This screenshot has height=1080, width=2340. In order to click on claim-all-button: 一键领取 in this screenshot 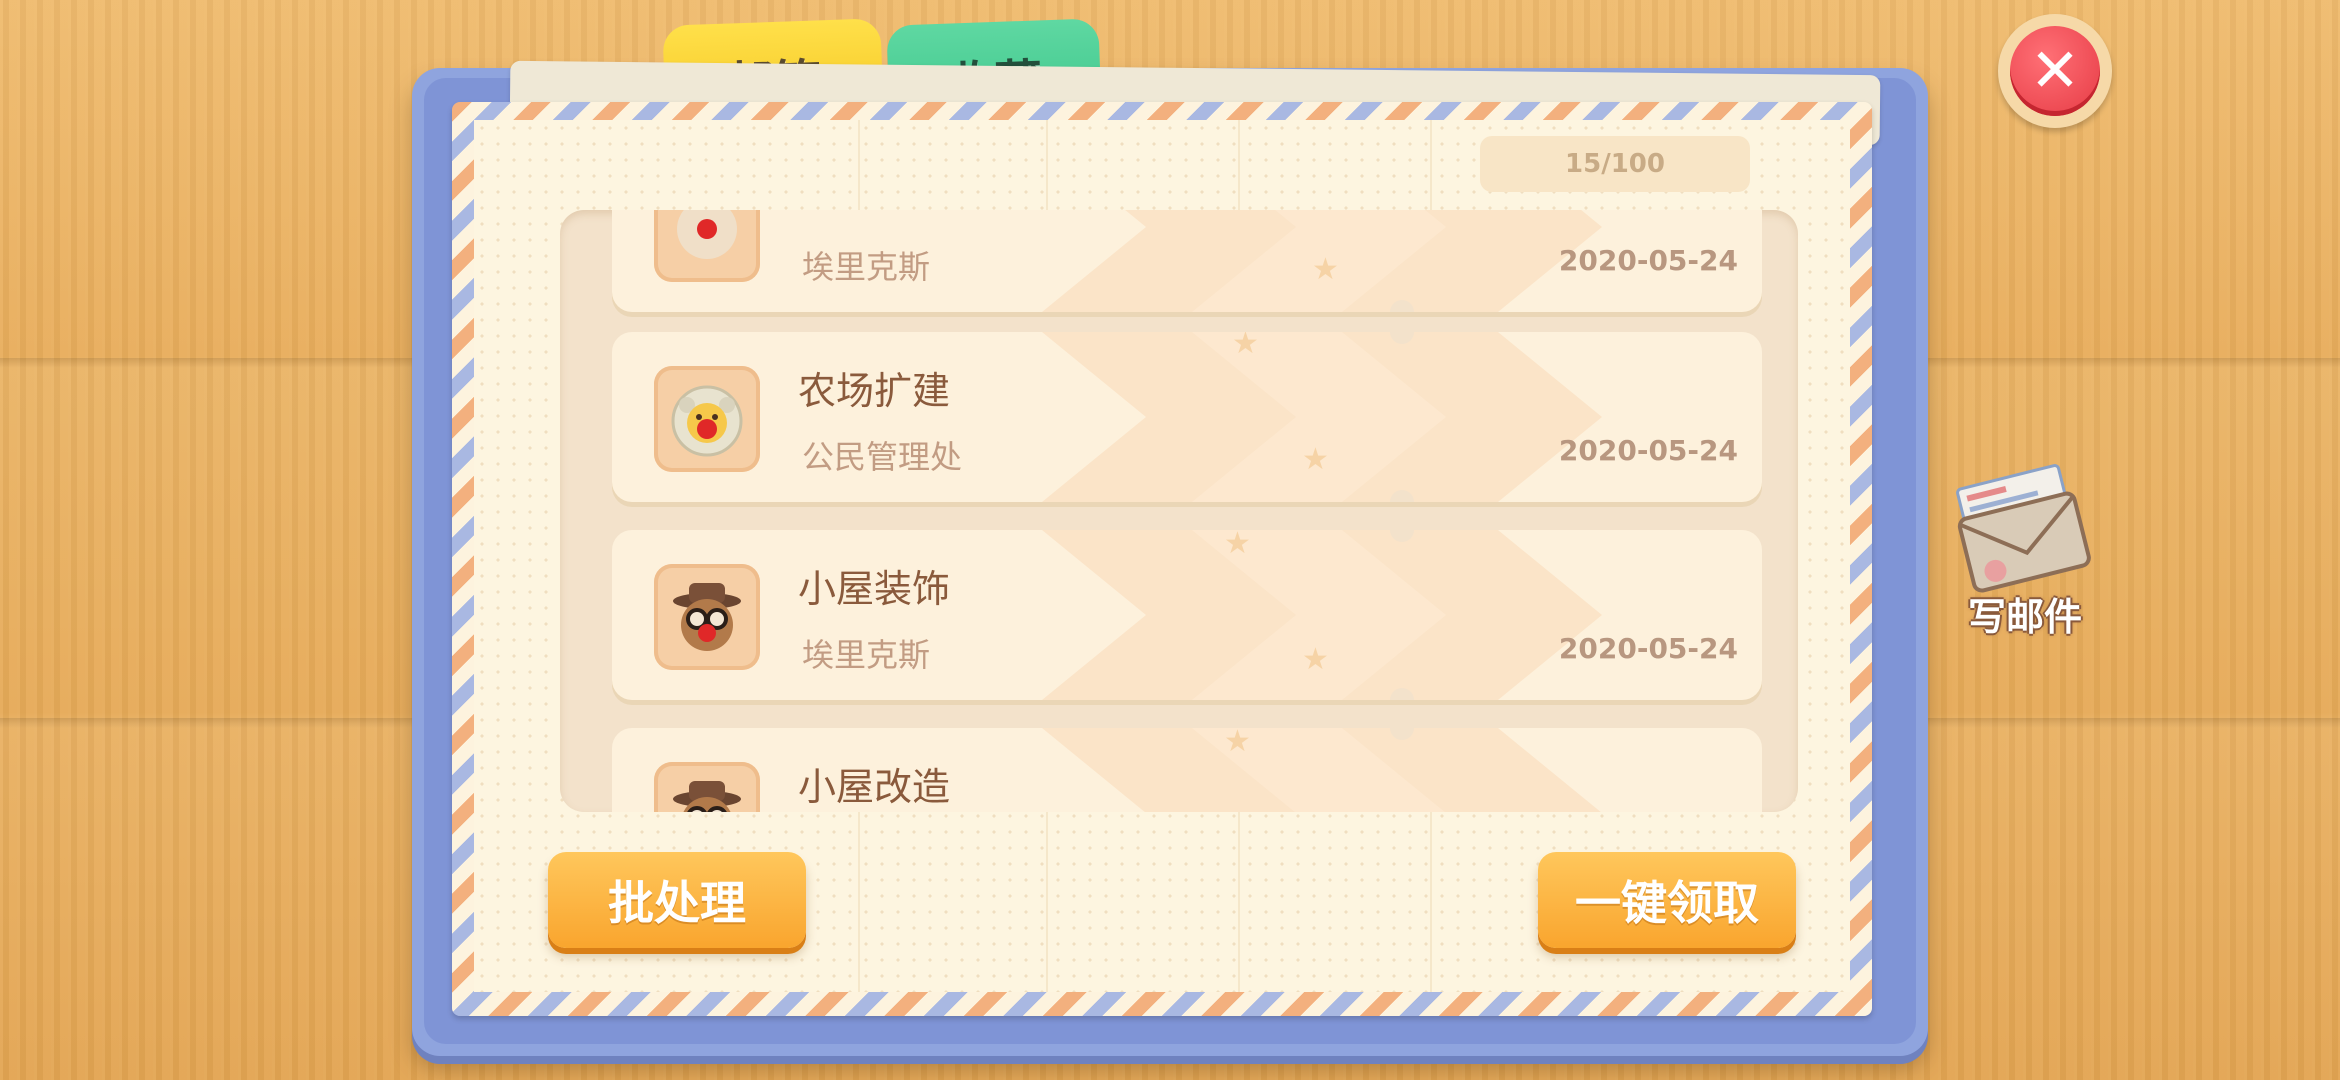, I will do `click(1667, 900)`.